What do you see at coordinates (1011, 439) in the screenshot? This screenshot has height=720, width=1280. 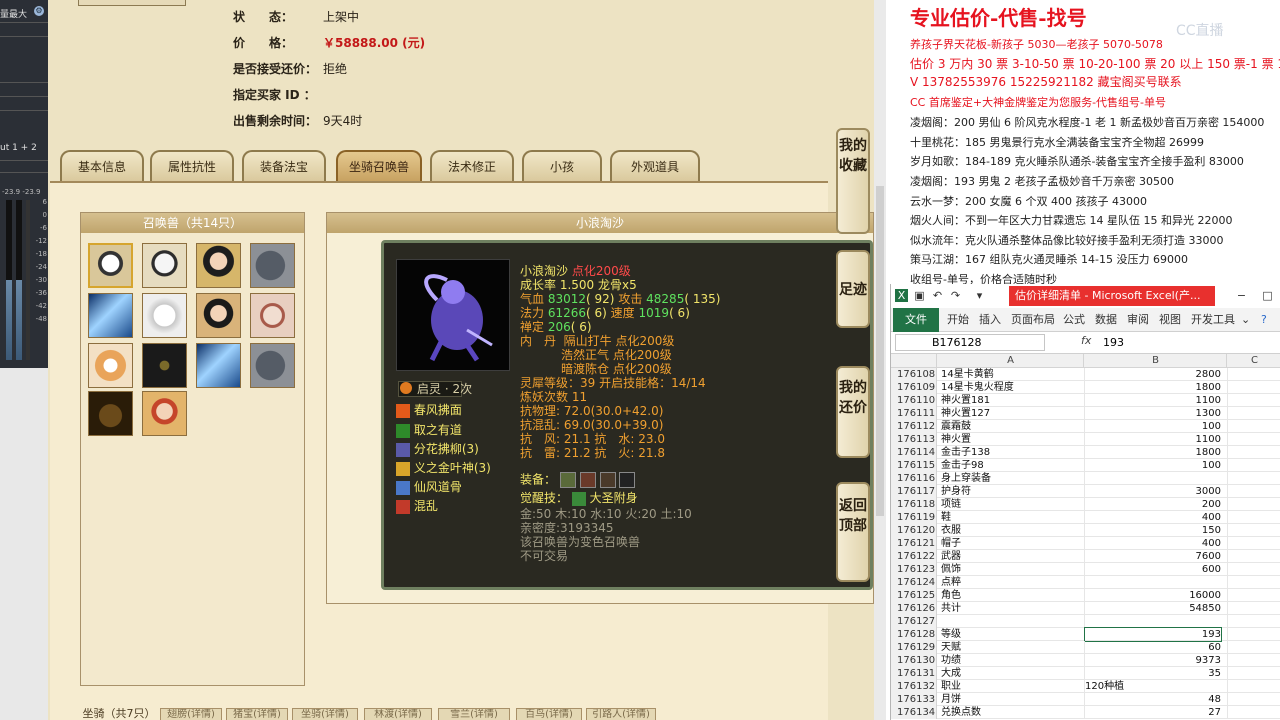 I see `cell-a: 神火置` at bounding box center [1011, 439].